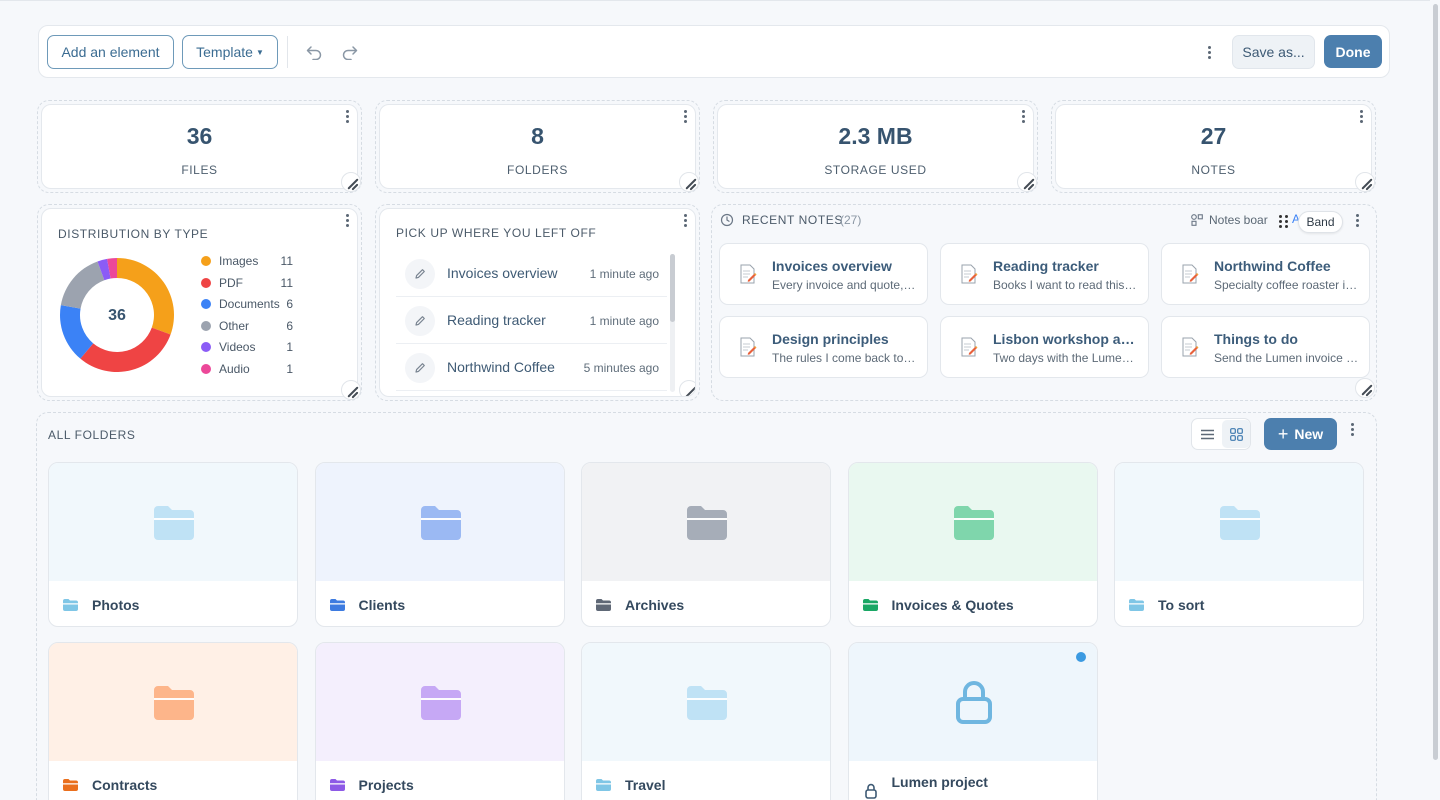  Describe the element at coordinates (82, 285) in the screenshot. I see `donut-slice-other` at that location.